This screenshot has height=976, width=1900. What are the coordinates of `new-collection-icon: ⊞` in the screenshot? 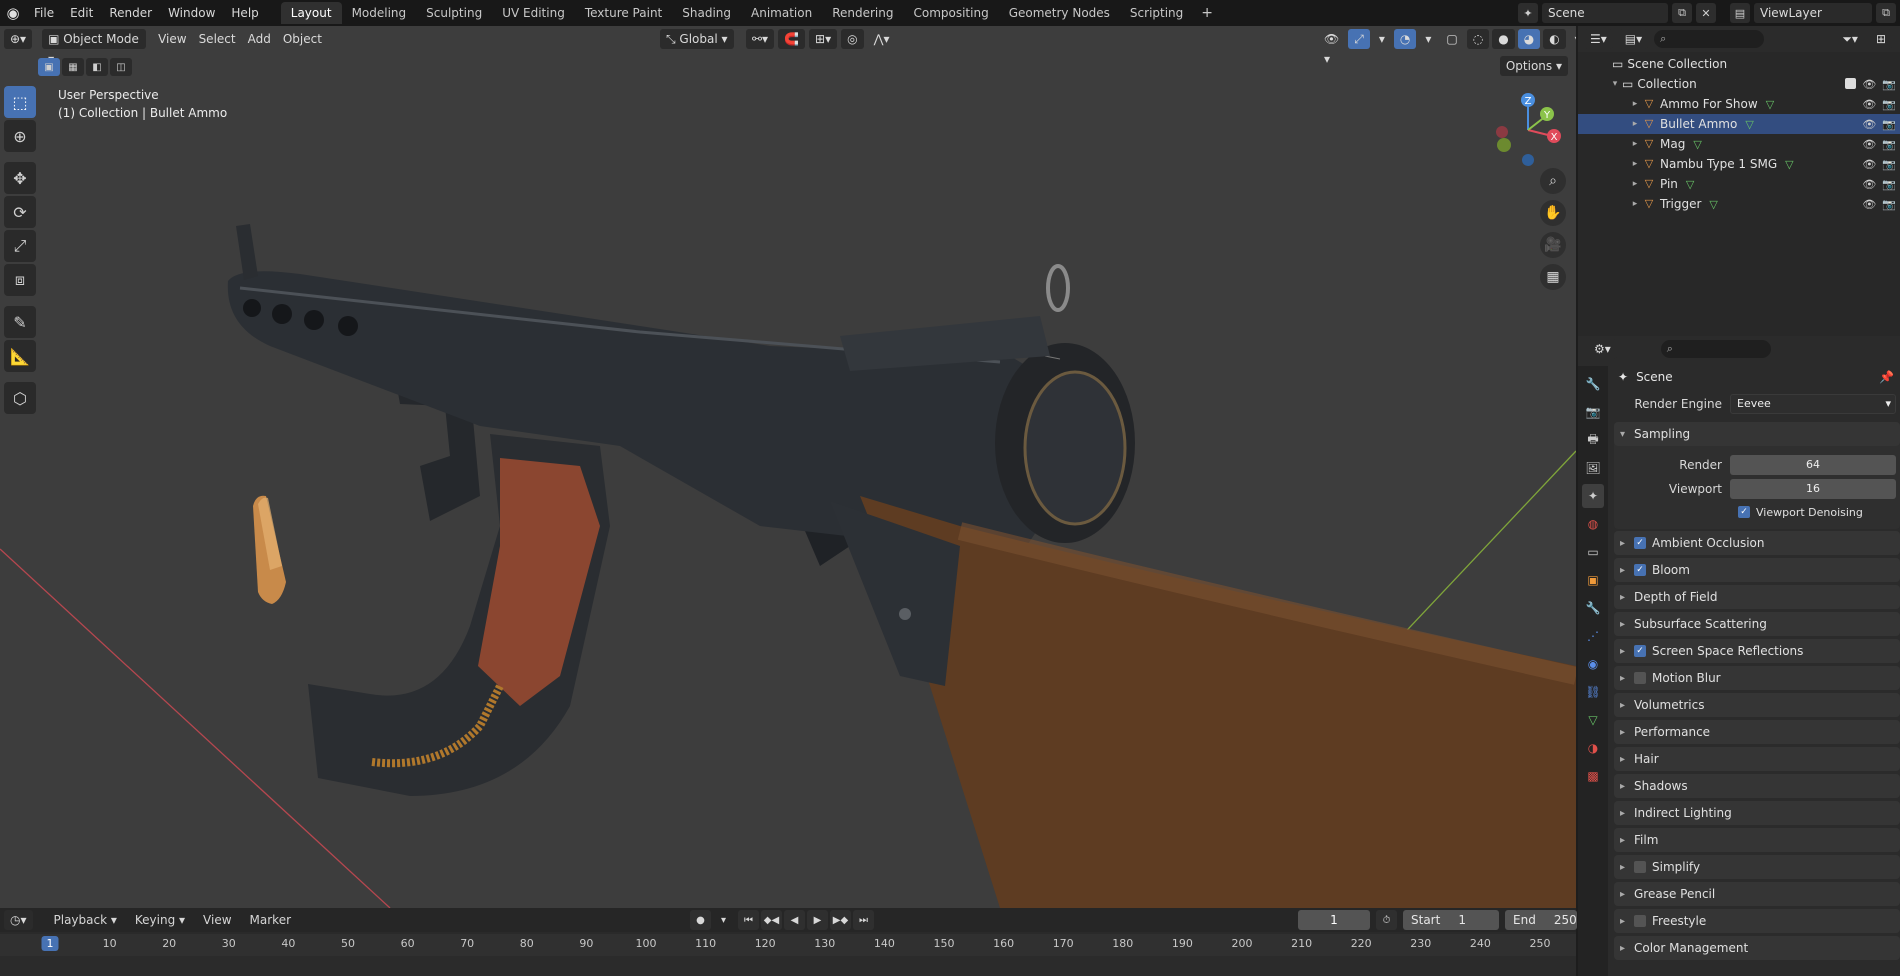 It's located at (1880, 39).